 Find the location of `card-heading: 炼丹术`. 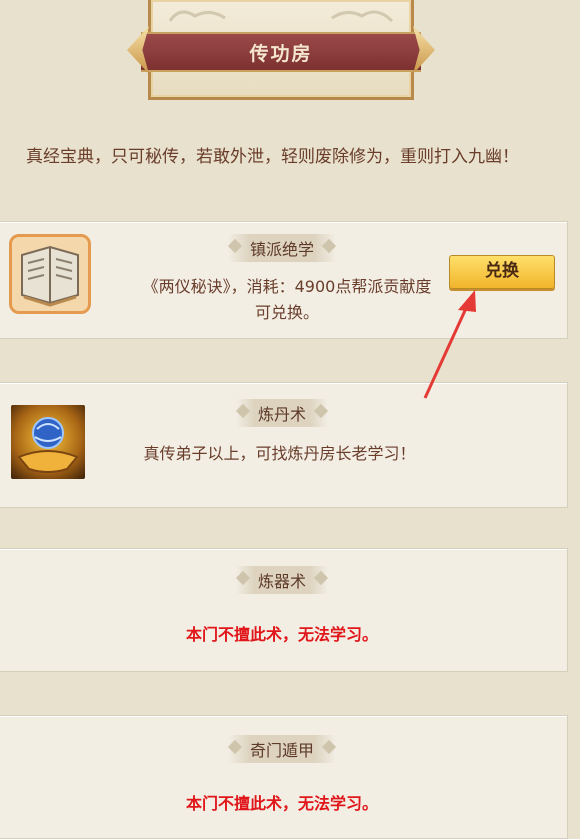

card-heading: 炼丹术 is located at coordinates (283, 413).